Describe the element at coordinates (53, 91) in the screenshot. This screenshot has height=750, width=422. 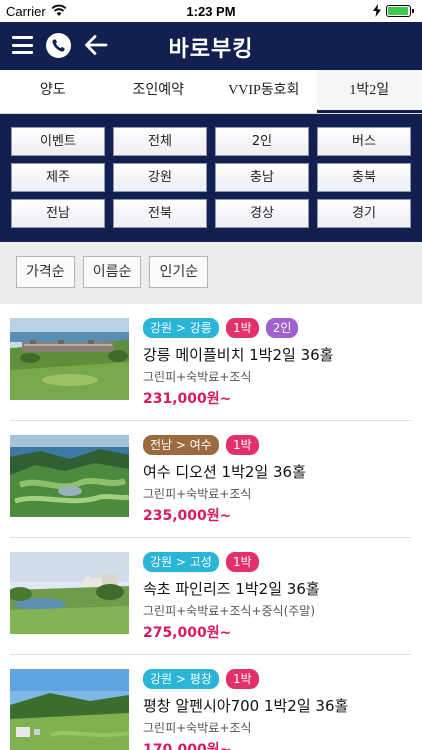
I see `tab-transfer: 양도` at that location.